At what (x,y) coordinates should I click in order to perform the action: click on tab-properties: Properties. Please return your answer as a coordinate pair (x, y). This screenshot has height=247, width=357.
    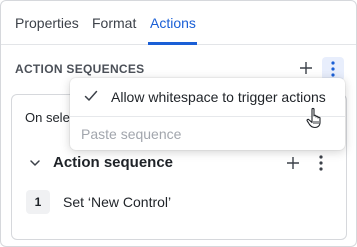
    Looking at the image, I should click on (47, 23).